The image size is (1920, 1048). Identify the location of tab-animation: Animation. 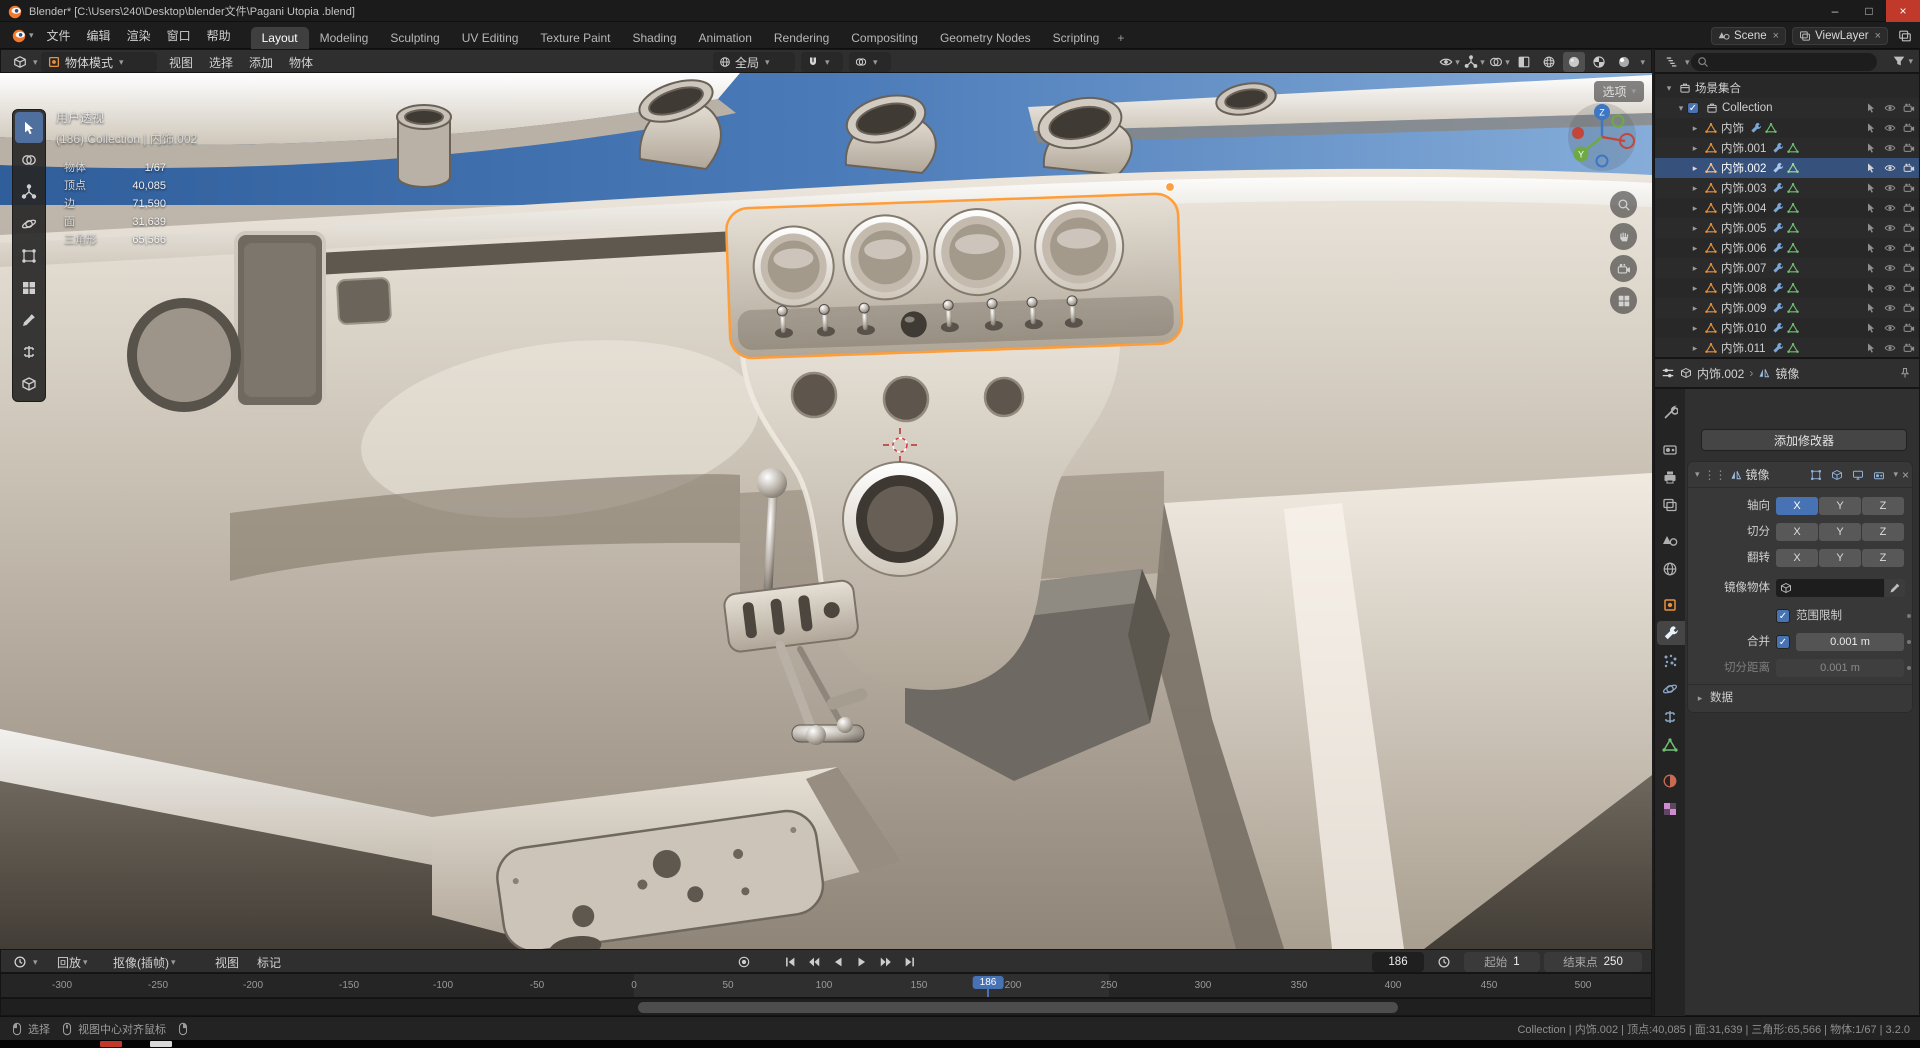
(725, 38).